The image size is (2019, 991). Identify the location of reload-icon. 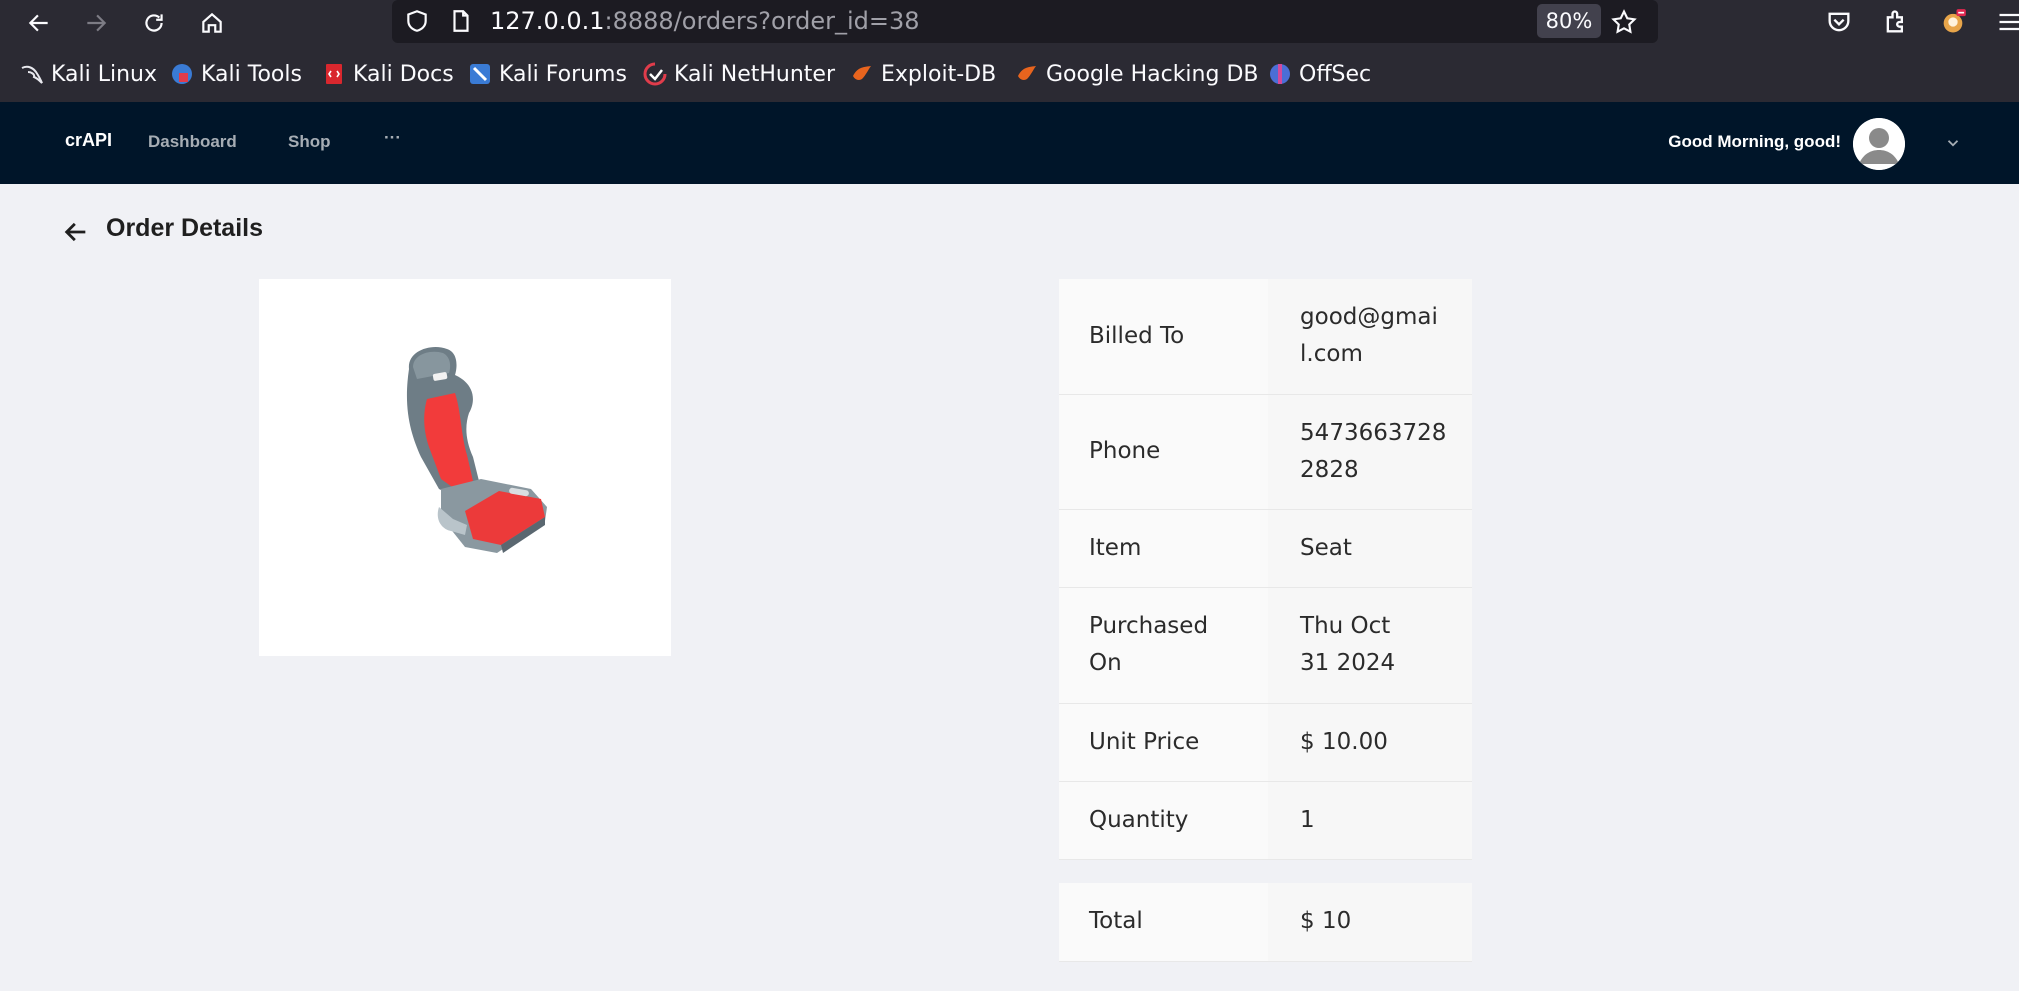
(154, 23).